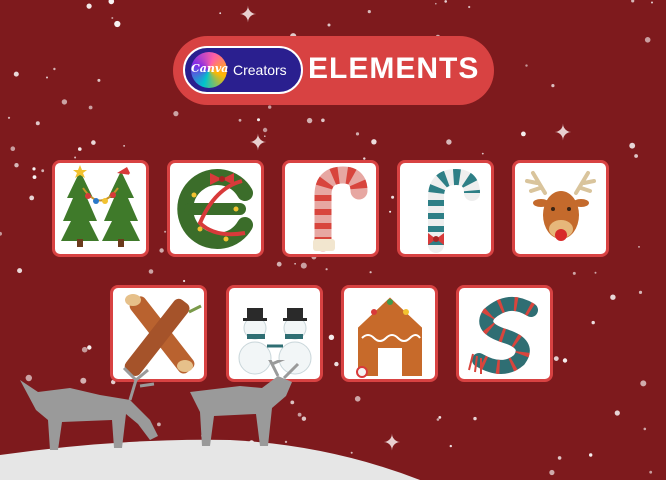  I want to click on canva-logo-text: Canva, so click(210, 68).